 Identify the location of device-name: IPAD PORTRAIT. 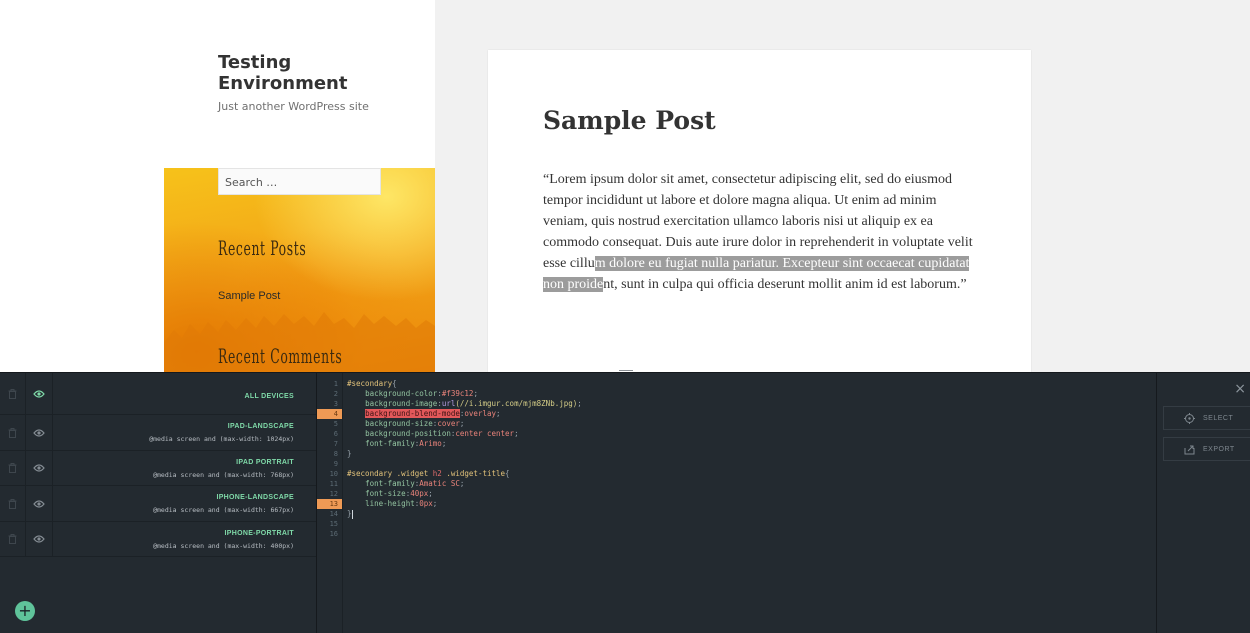
(265, 462).